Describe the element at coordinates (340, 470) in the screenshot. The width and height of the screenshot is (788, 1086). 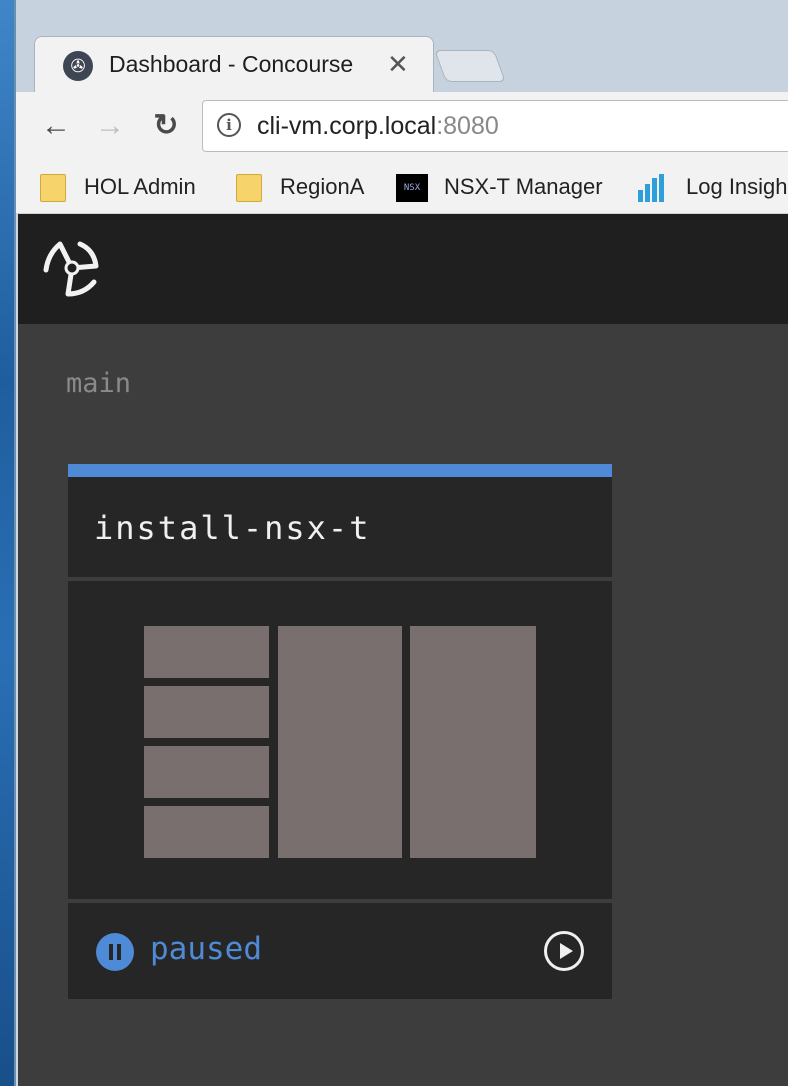
I see `pipeline-status-bar` at that location.